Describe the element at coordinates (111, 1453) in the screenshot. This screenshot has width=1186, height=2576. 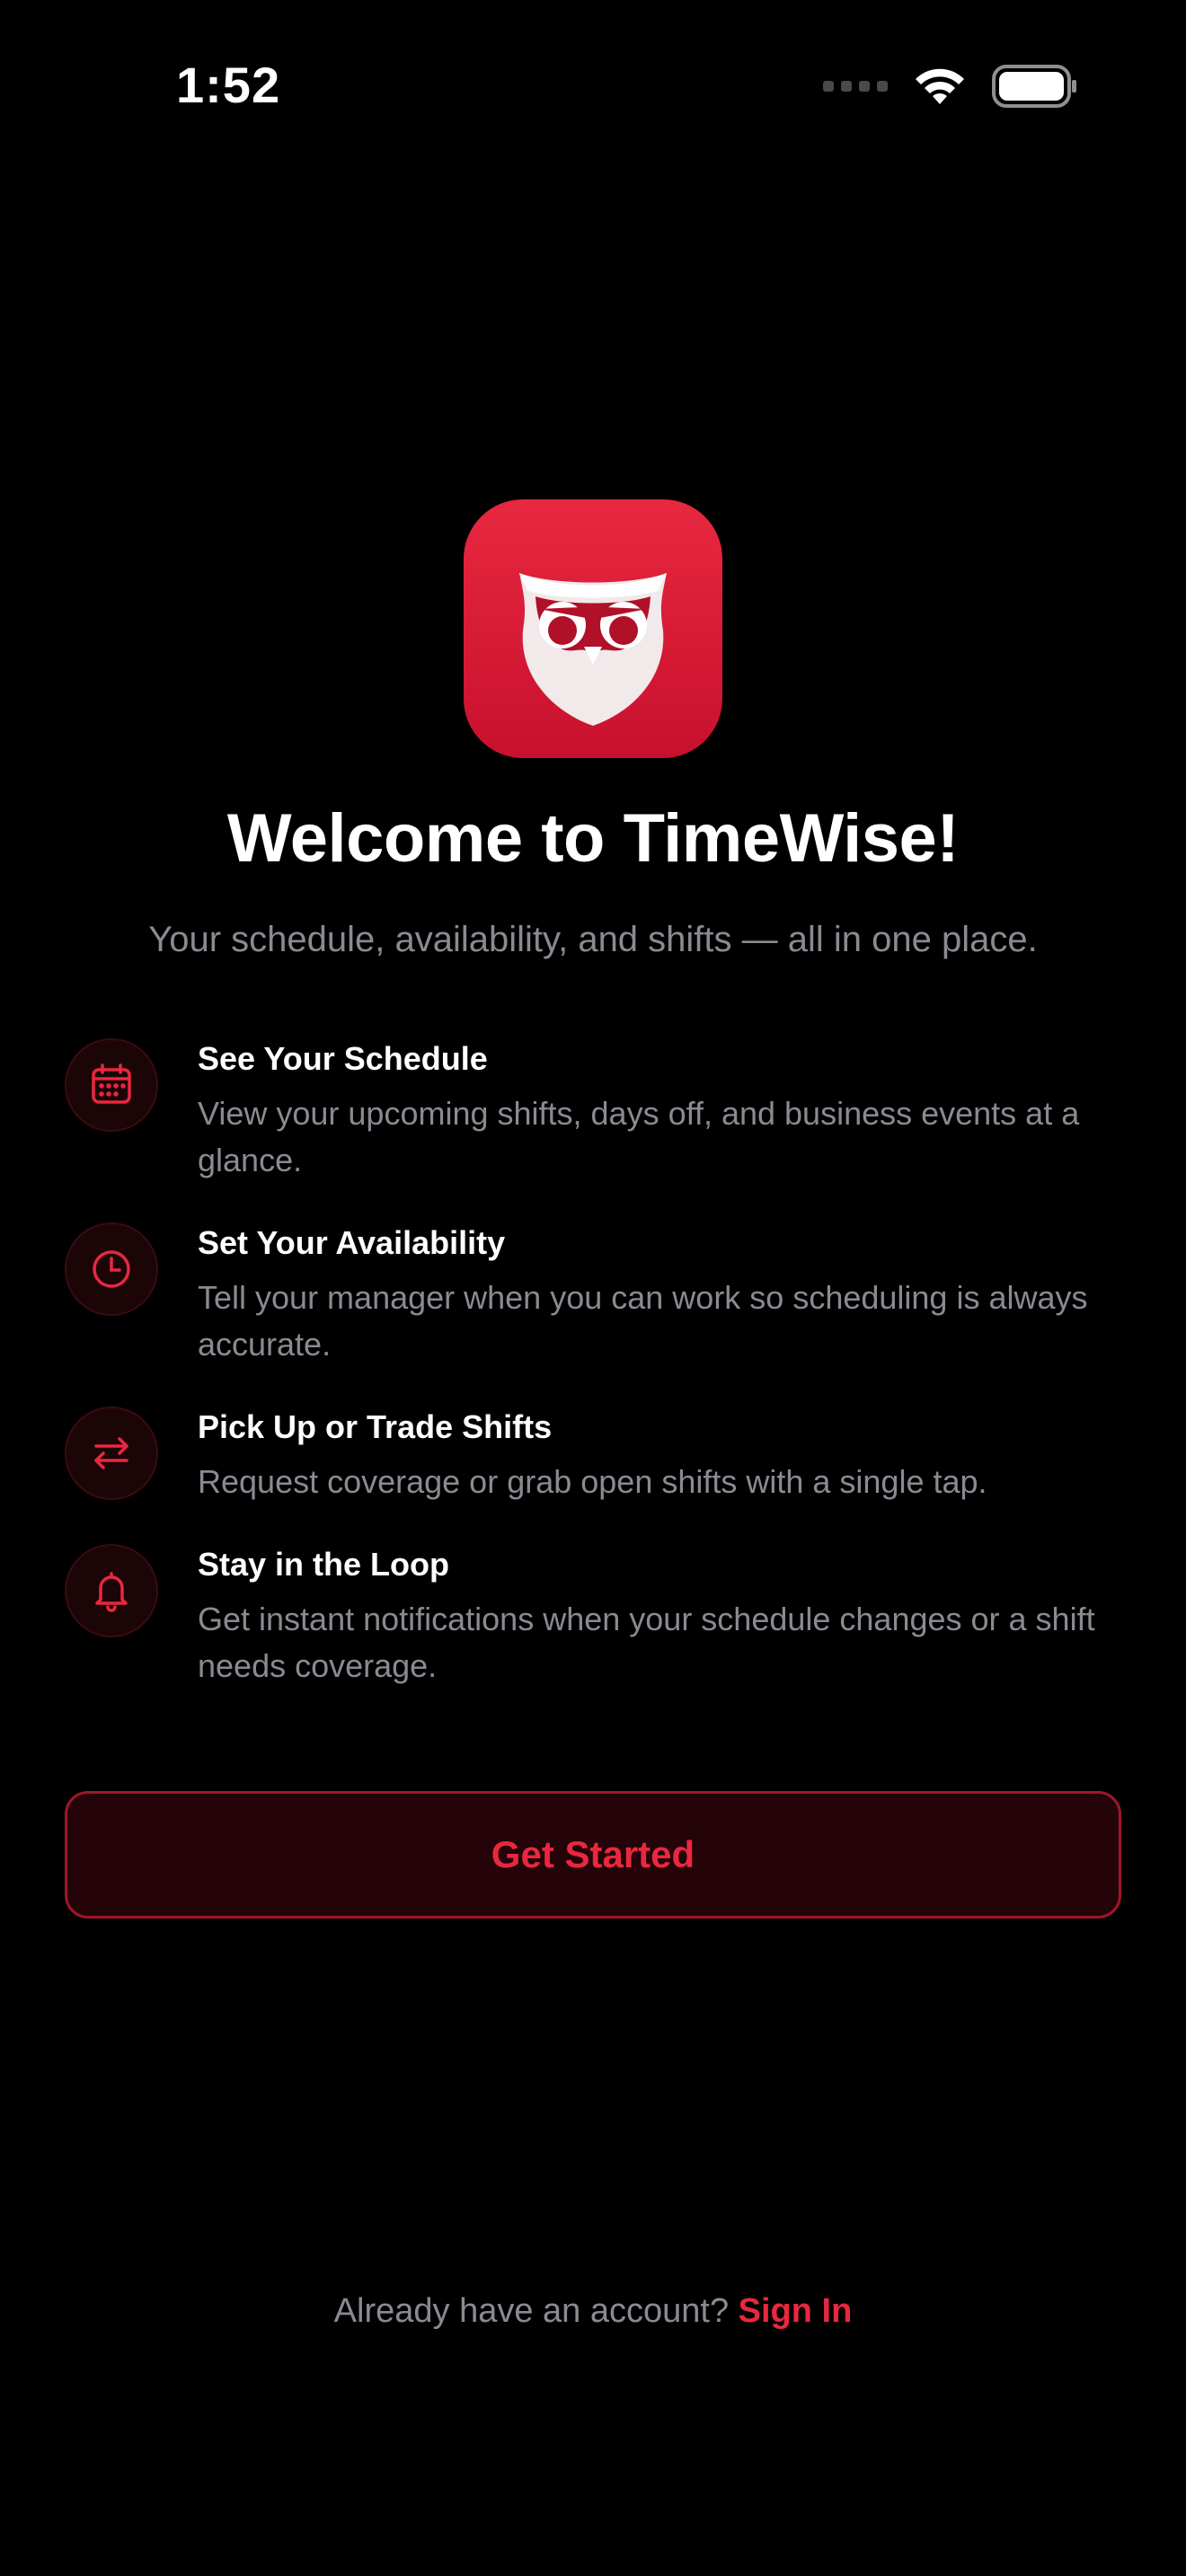
I see `swap-arrows-icon` at that location.